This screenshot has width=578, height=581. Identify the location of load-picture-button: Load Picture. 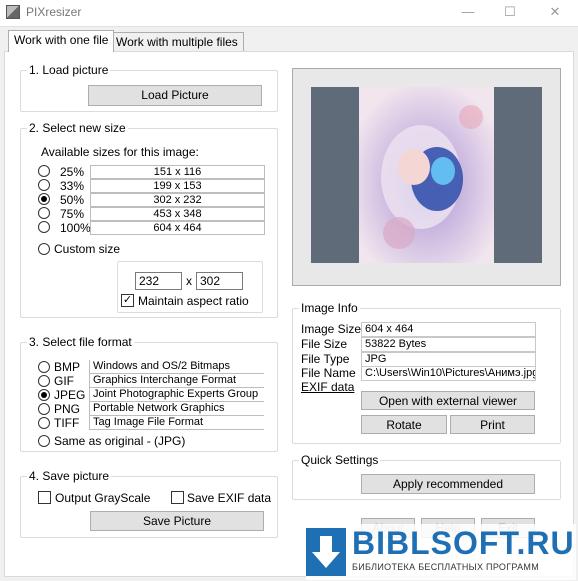
(175, 95).